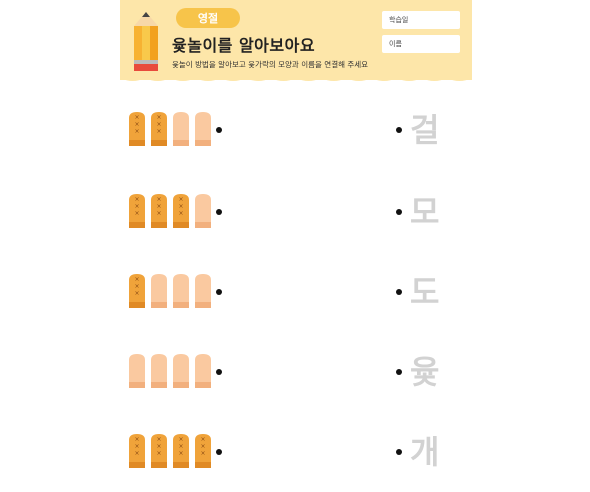 The width and height of the screenshot is (590, 492). What do you see at coordinates (421, 44) in the screenshot?
I see `name-field: 이름` at bounding box center [421, 44].